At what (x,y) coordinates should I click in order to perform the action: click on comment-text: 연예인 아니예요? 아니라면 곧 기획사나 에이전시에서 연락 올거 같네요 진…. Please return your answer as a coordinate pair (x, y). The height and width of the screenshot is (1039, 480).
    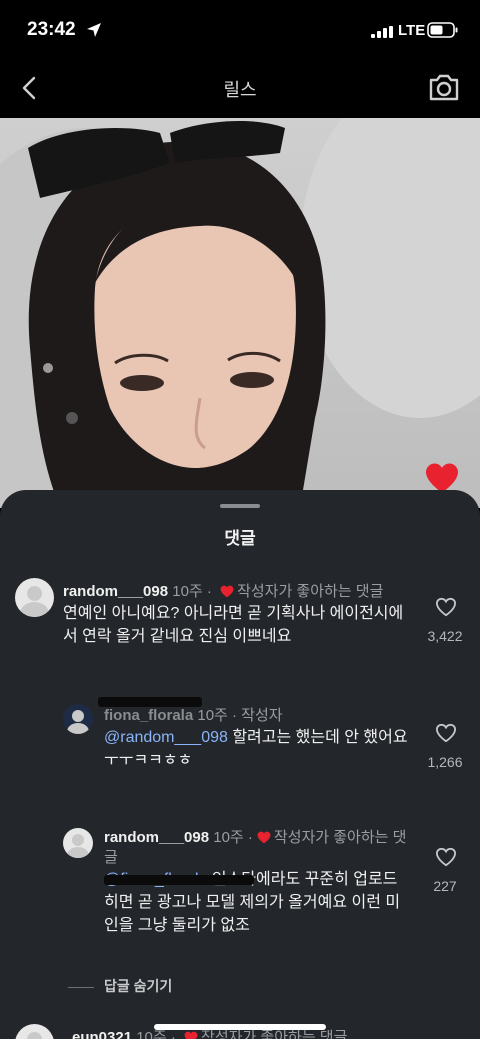
    Looking at the image, I should click on (238, 625).